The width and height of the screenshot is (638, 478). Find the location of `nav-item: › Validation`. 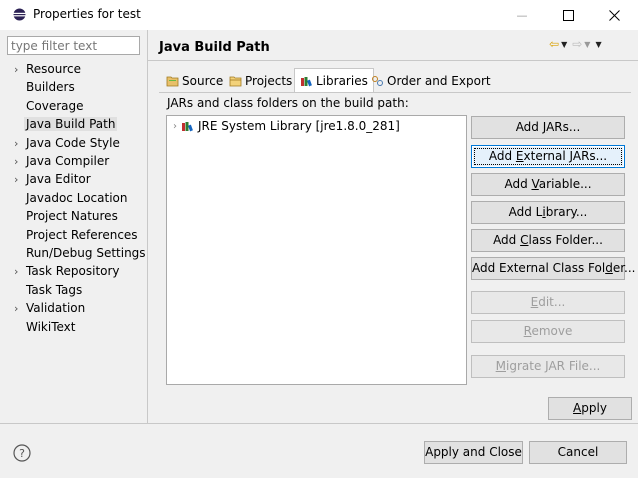

nav-item: › Validation is located at coordinates (49, 308).